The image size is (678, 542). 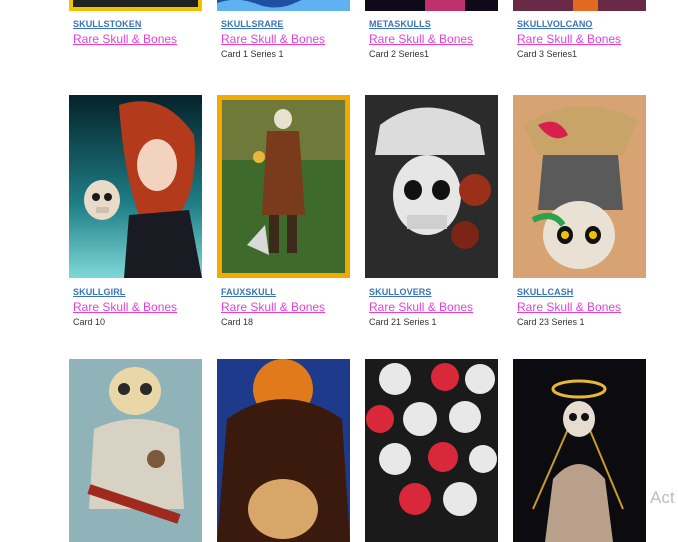 I want to click on card-subtitle: Card 1 Series 1, so click(x=252, y=54).